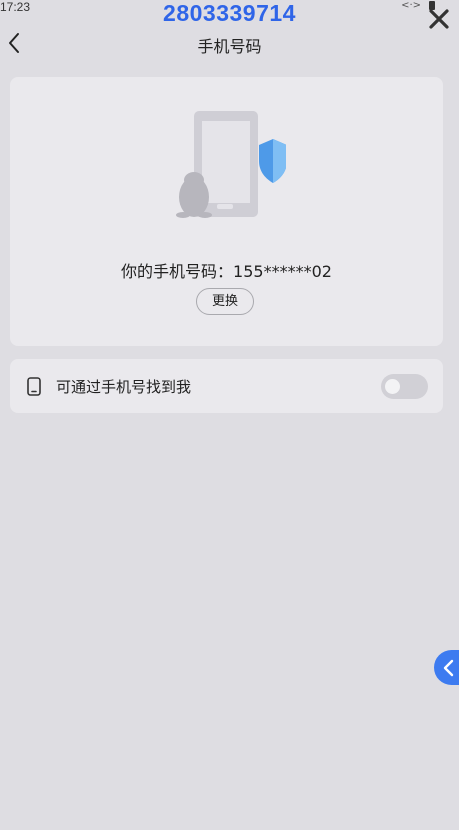 This screenshot has height=830, width=459. What do you see at coordinates (124, 387) in the screenshot?
I see `find-by-phone-label: 可通过手机号找到我` at bounding box center [124, 387].